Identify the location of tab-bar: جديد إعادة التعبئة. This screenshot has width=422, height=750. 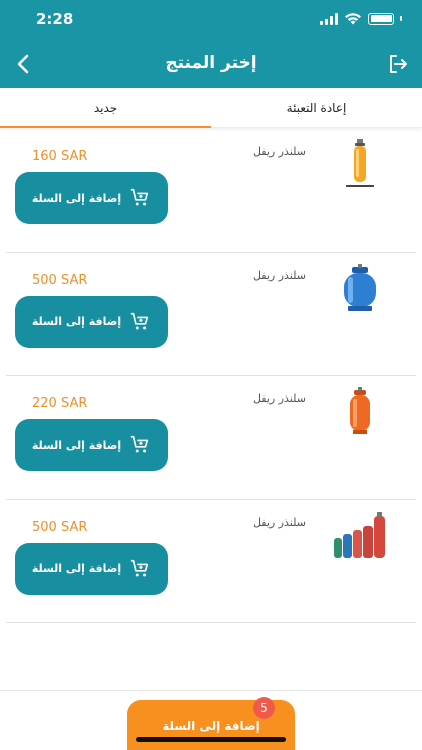
(211, 108).